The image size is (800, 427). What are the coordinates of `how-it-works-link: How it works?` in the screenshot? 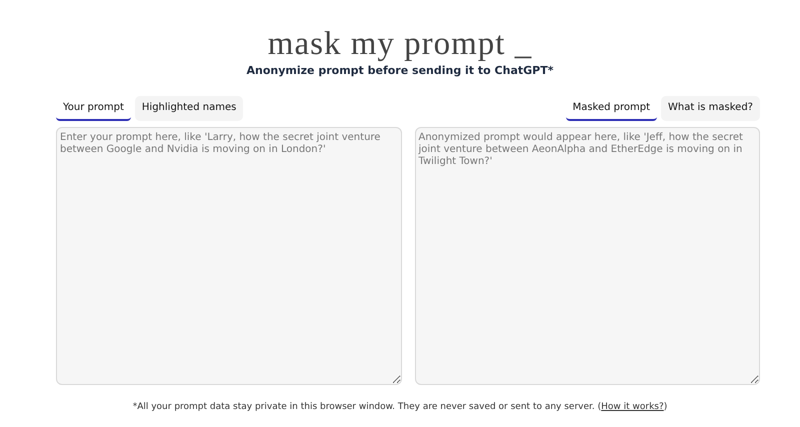 It's located at (632, 407).